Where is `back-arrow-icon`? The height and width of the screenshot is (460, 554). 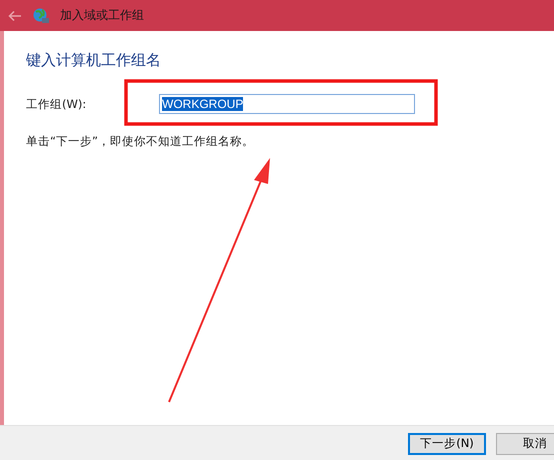
back-arrow-icon is located at coordinates (15, 16).